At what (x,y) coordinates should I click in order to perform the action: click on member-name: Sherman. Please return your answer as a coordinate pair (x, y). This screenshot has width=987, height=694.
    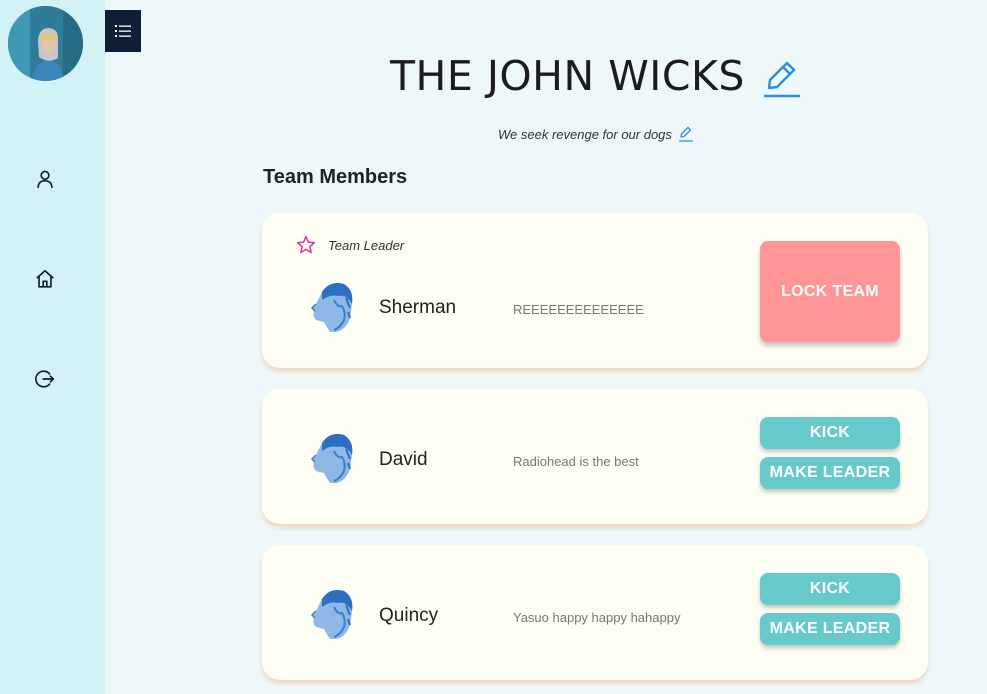
    Looking at the image, I should click on (418, 307).